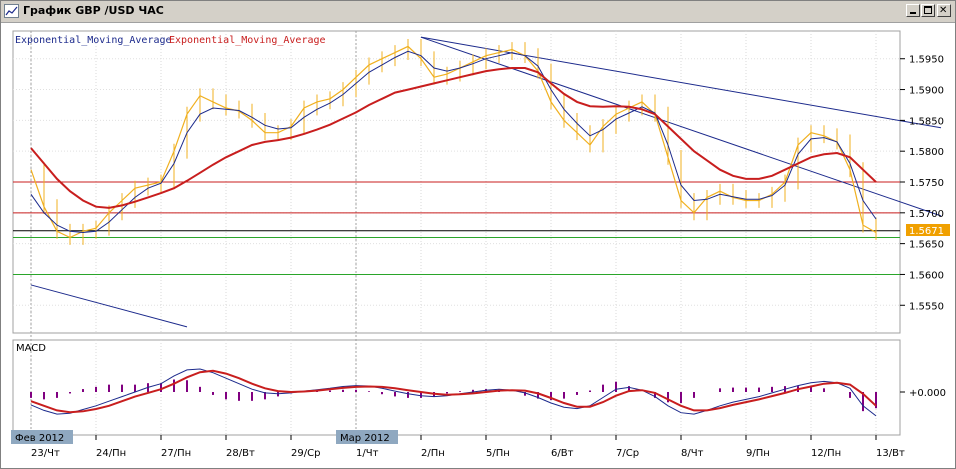 Image resolution: width=956 pixels, height=469 pixels. I want to click on y-tick-label: 1.5900, so click(926, 91).